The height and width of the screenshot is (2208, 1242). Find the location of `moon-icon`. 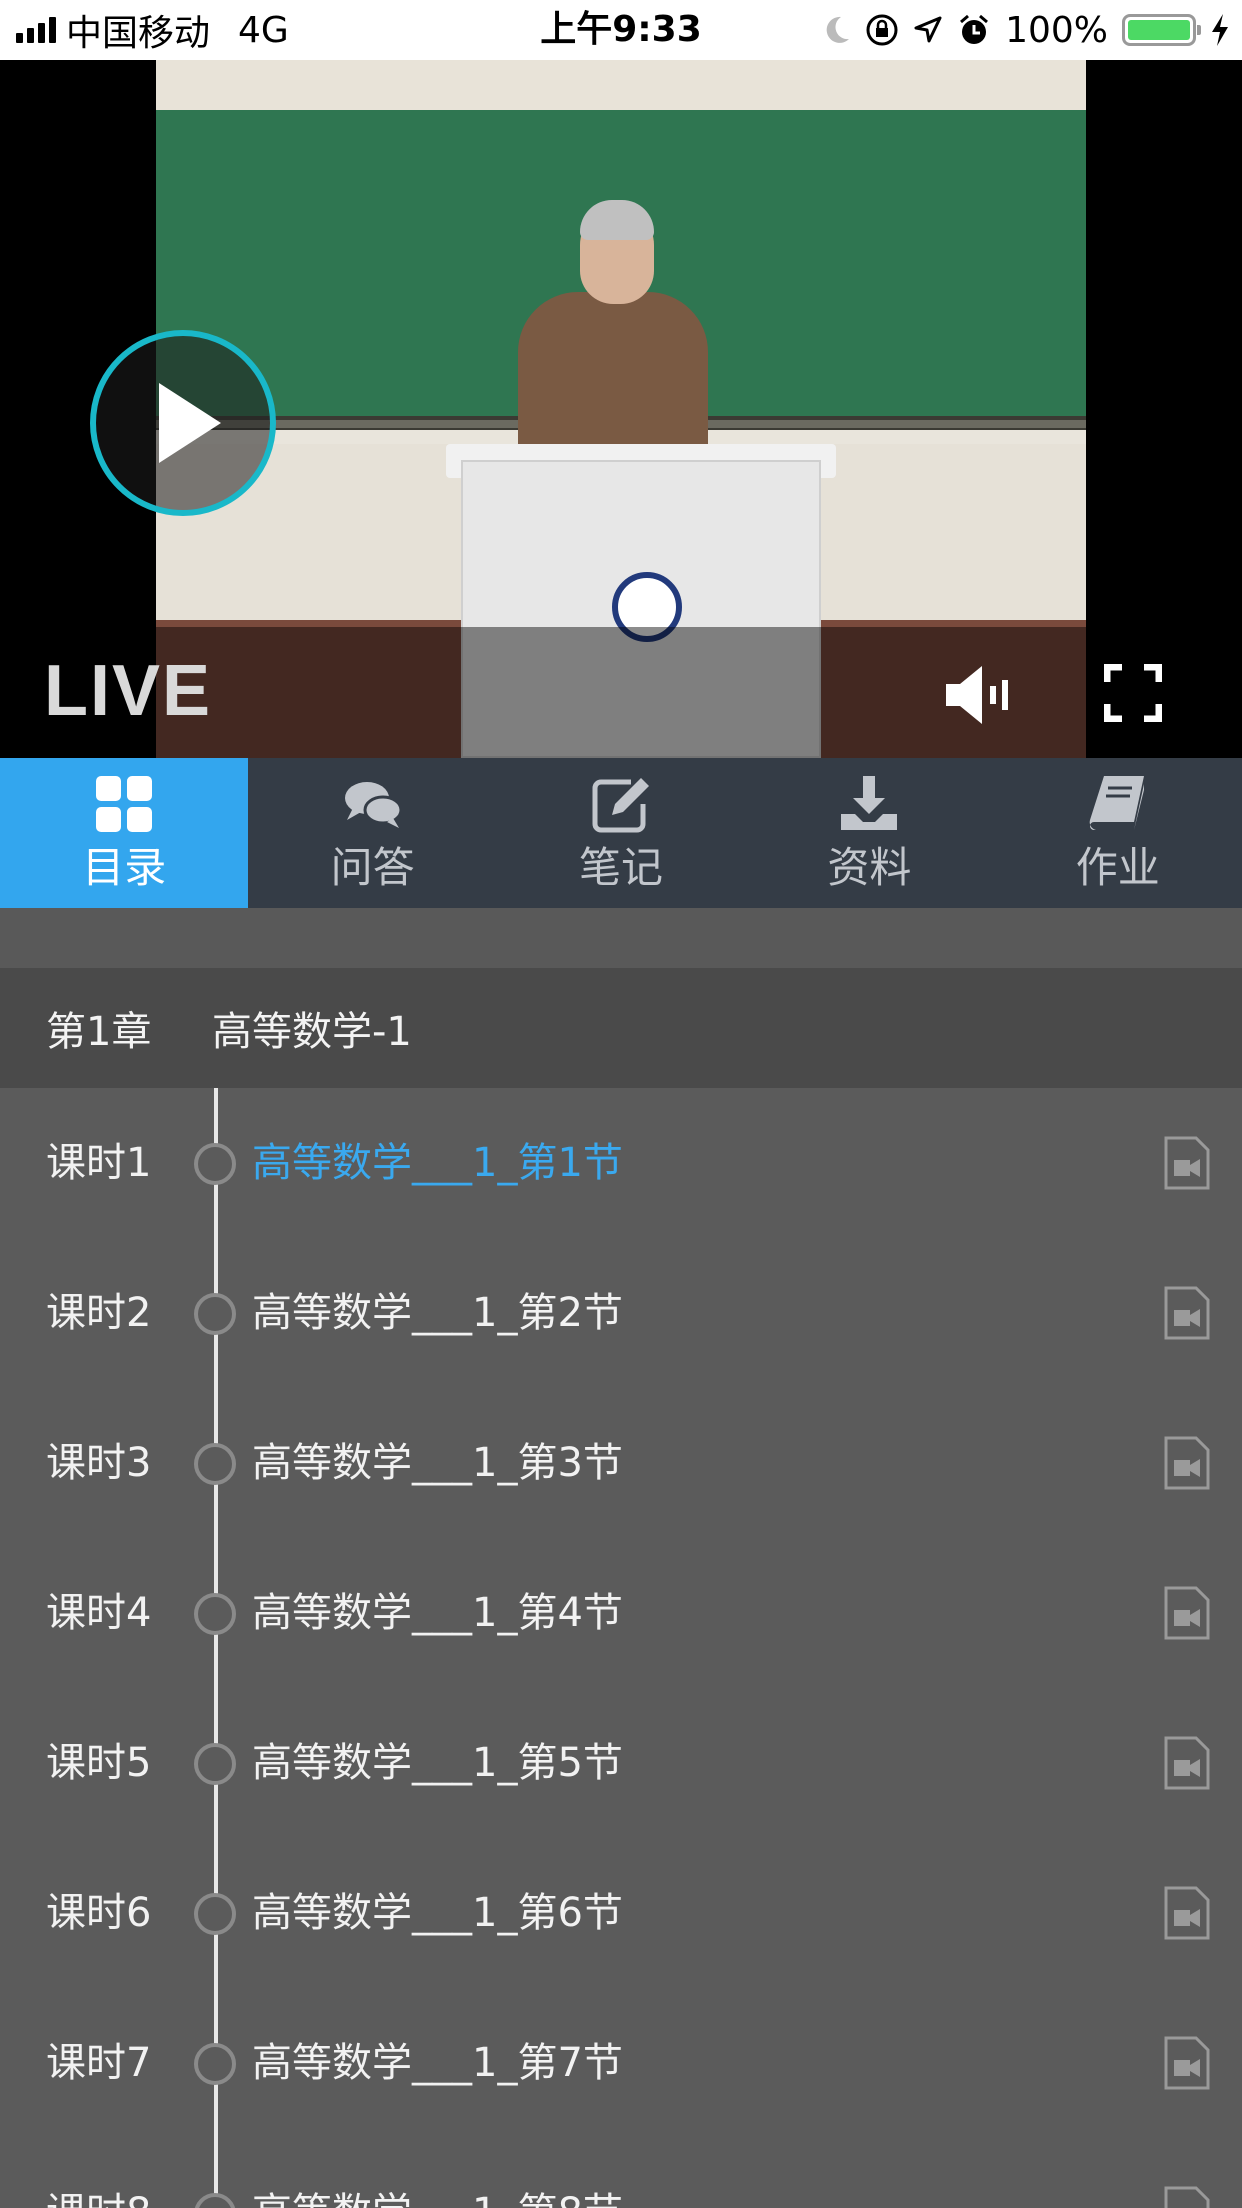

moon-icon is located at coordinates (838, 29).